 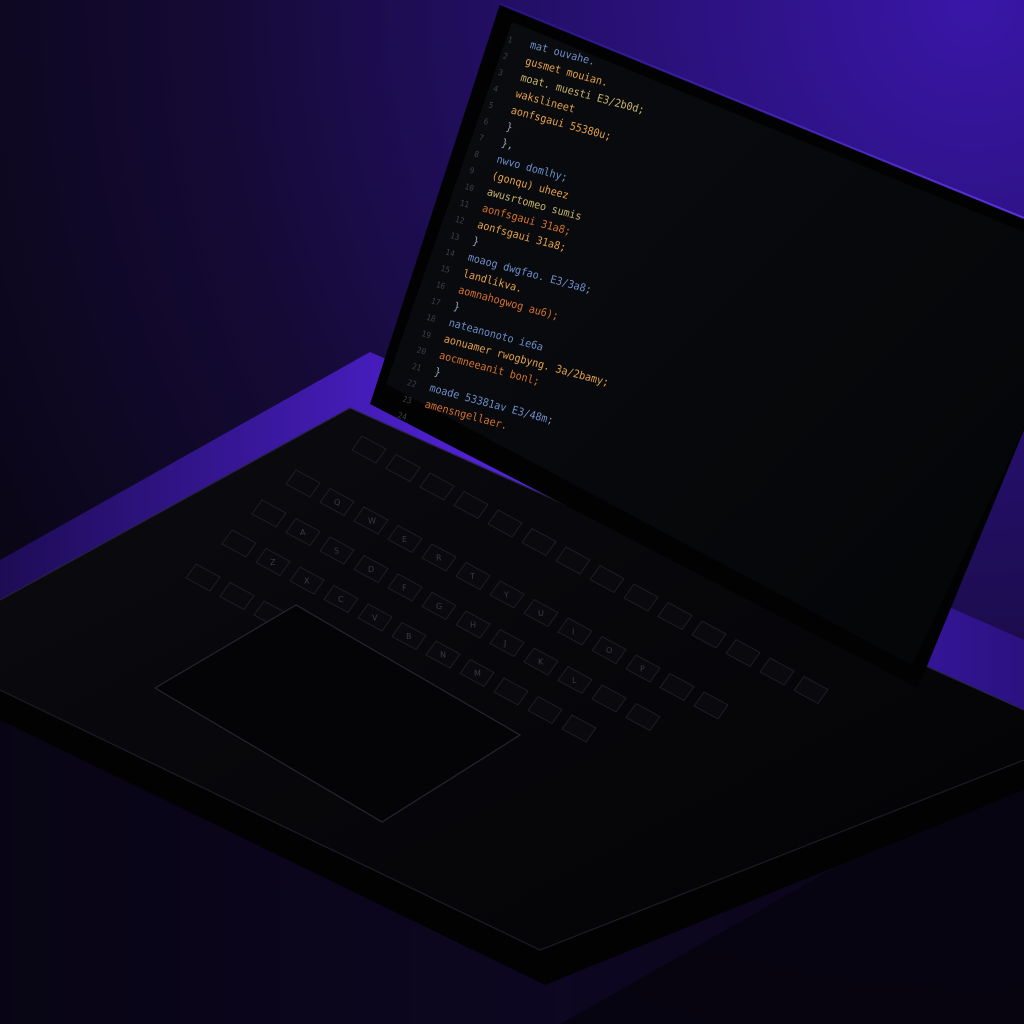 I want to click on key-label: E, so click(x=404, y=539).